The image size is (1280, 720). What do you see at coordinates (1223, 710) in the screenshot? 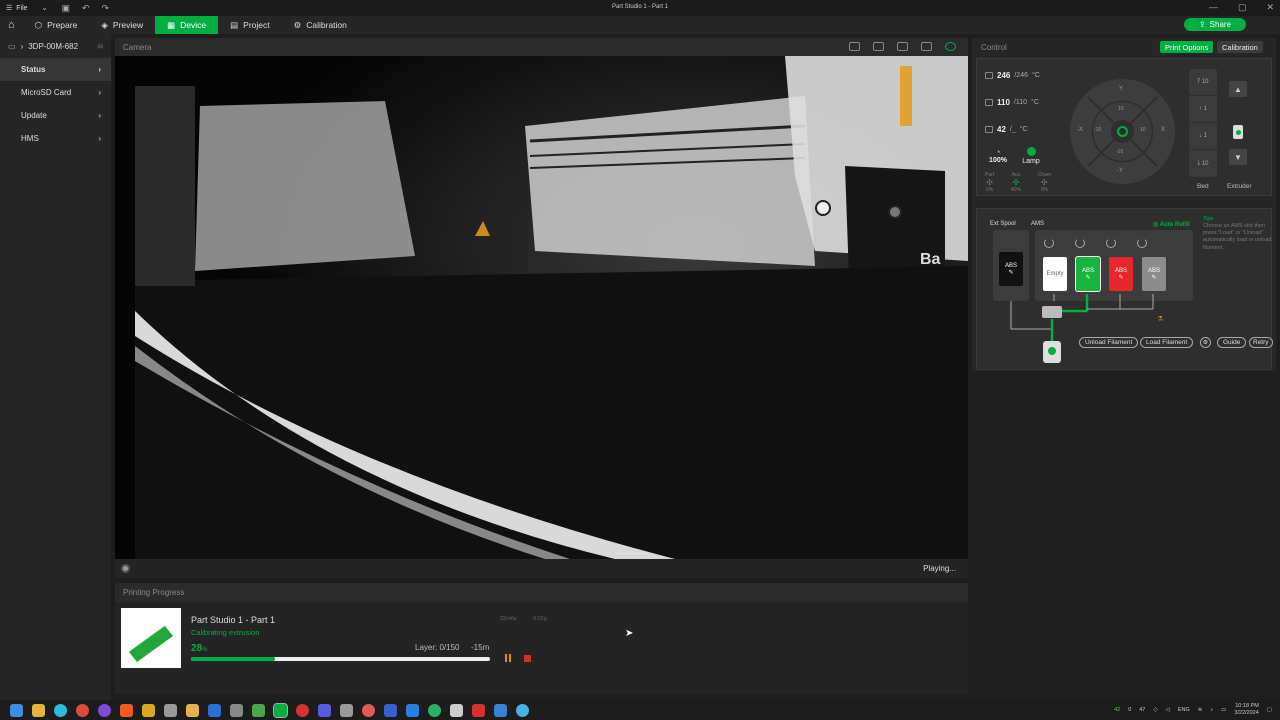
I see `battery-icon: ▭` at bounding box center [1223, 710].